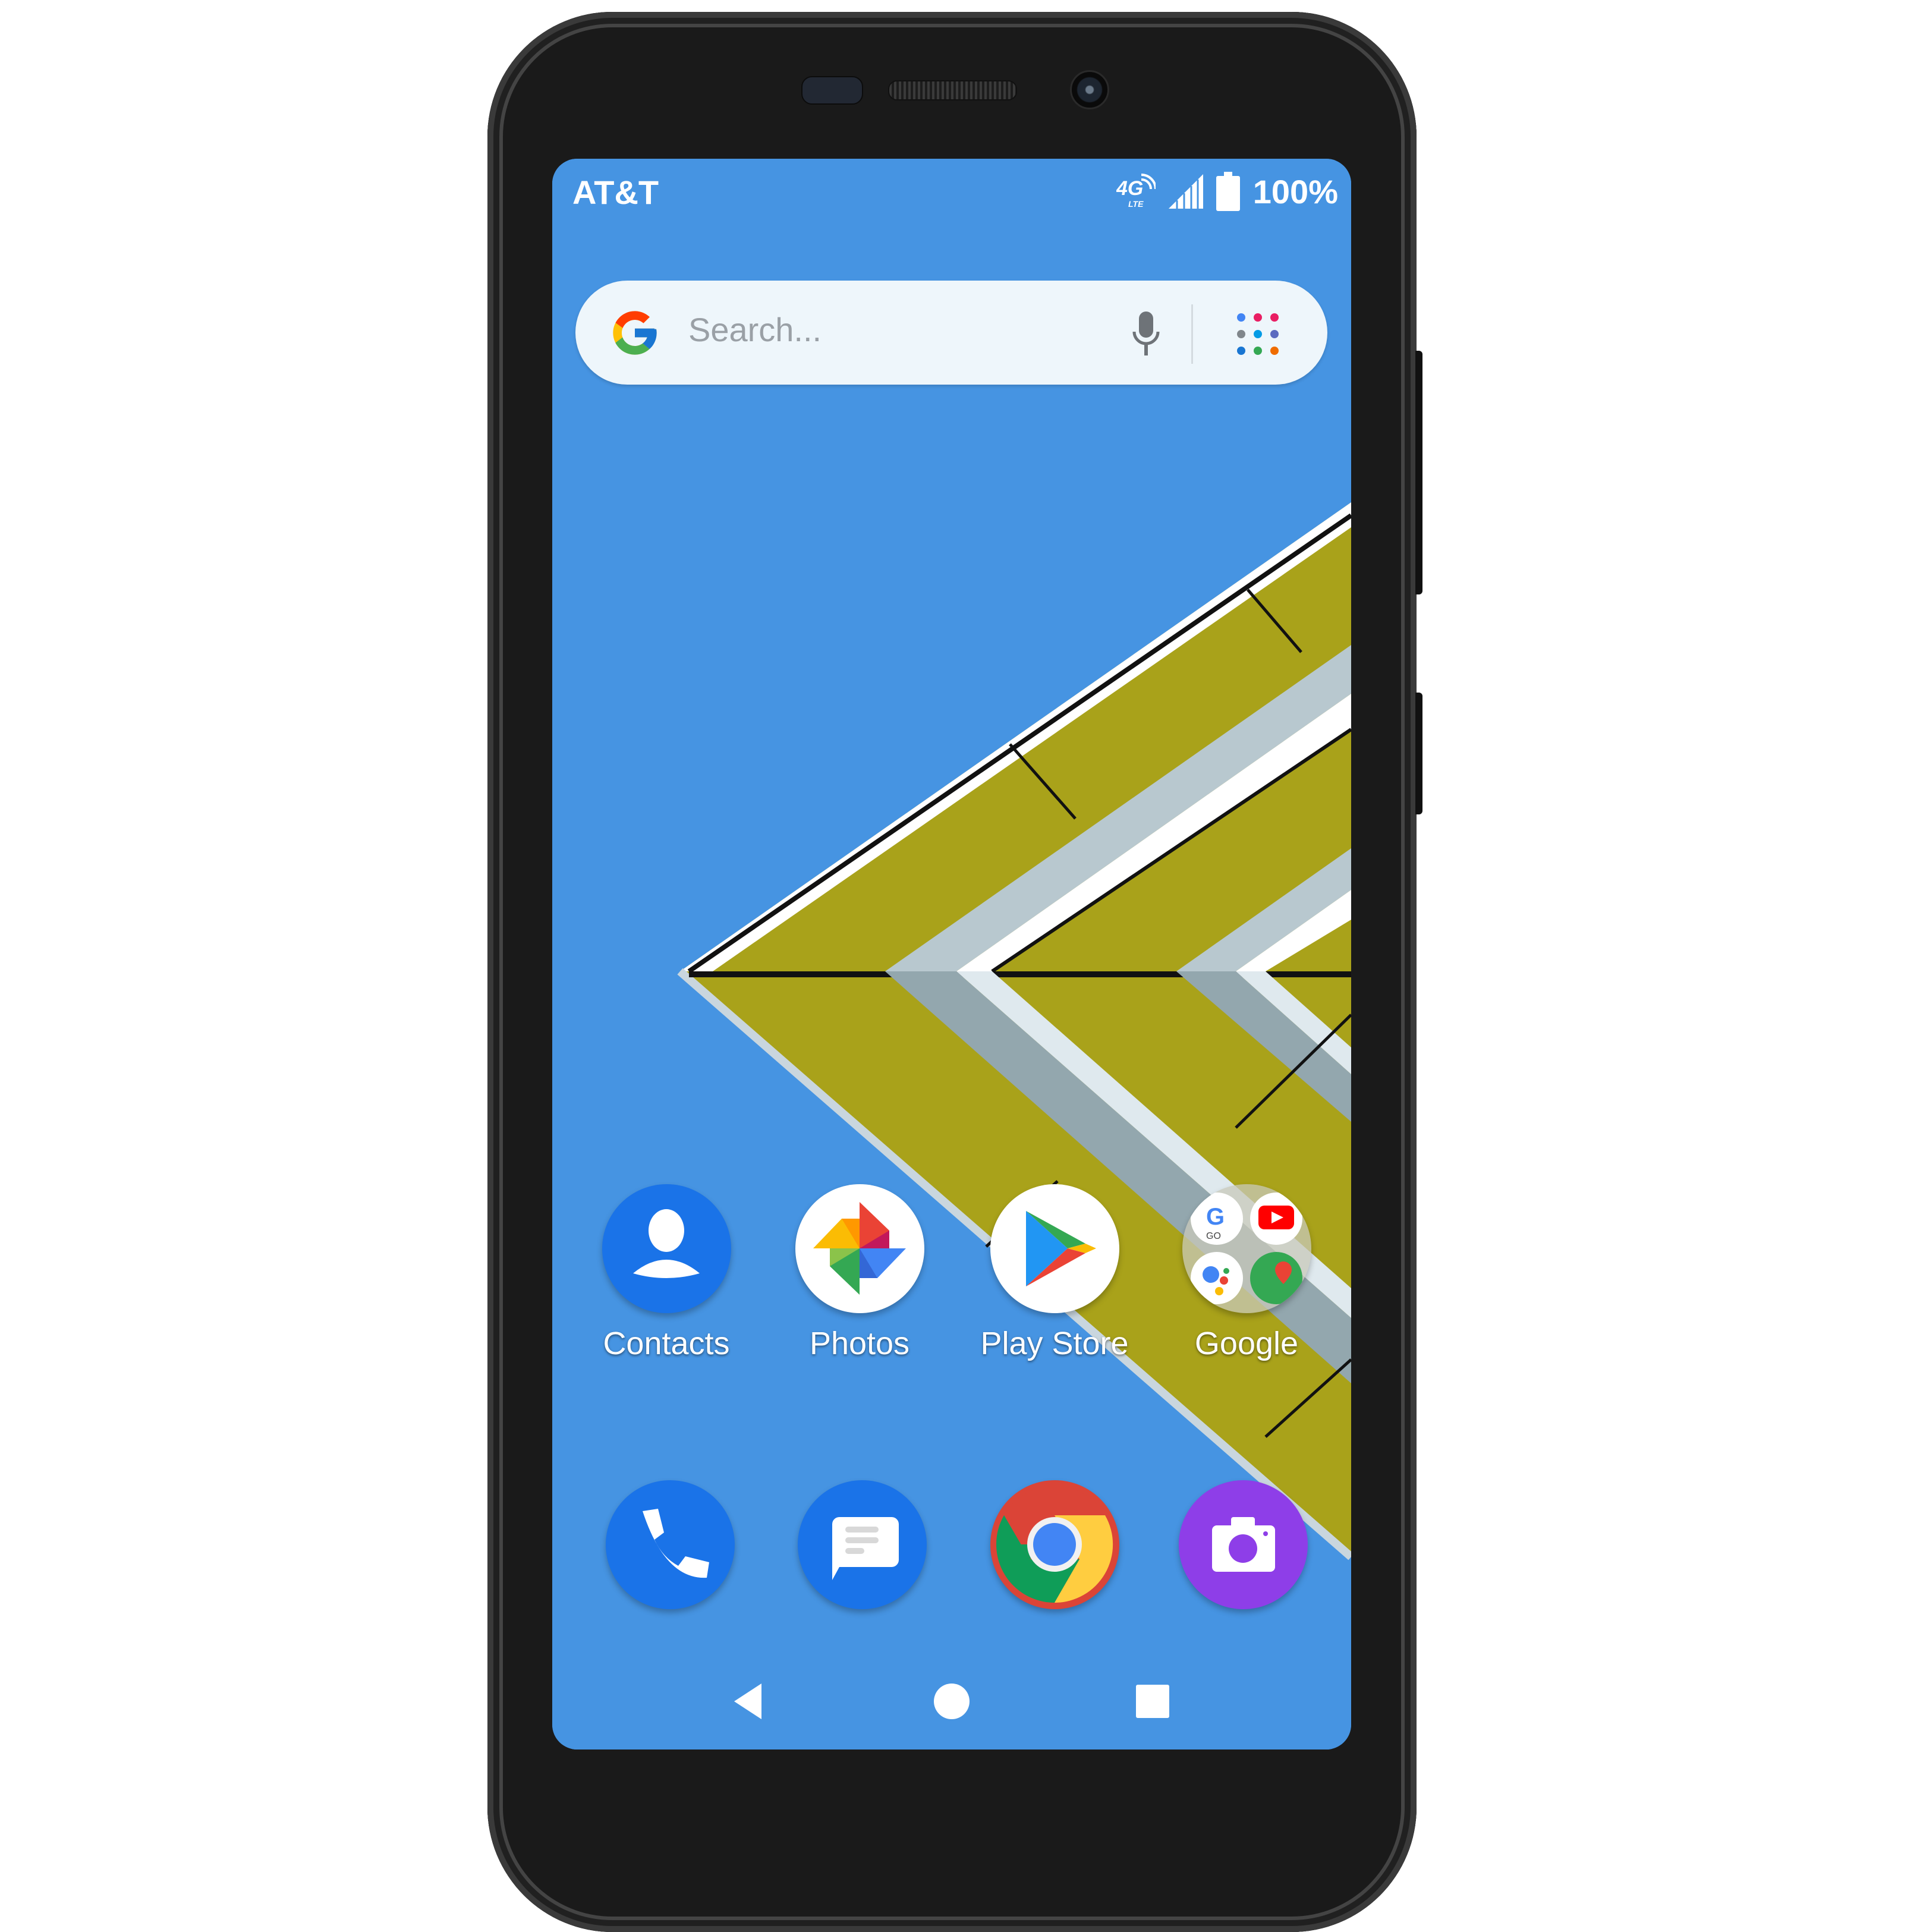  Describe the element at coordinates (1054, 1343) in the screenshot. I see `app-label: Play Store` at that location.